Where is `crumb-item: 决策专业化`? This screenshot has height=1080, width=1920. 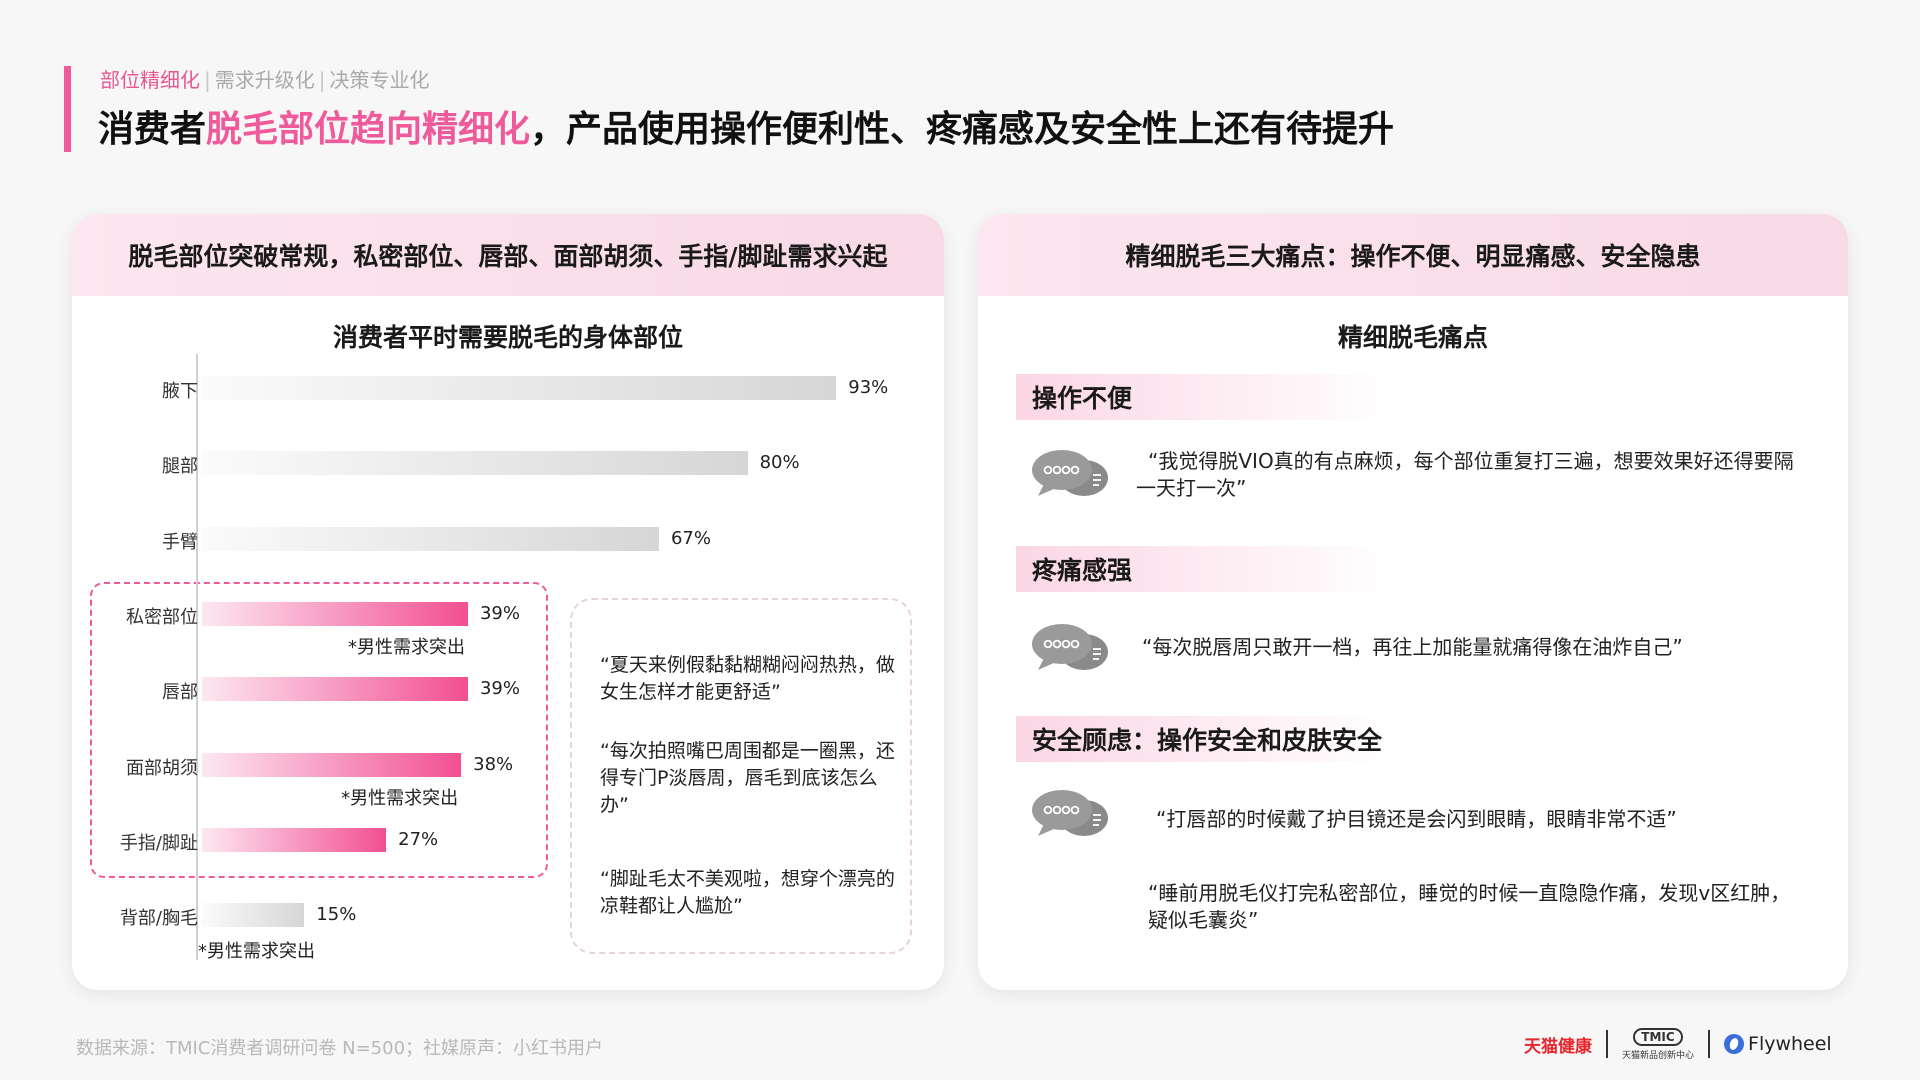 crumb-item: 决策专业化 is located at coordinates (380, 80).